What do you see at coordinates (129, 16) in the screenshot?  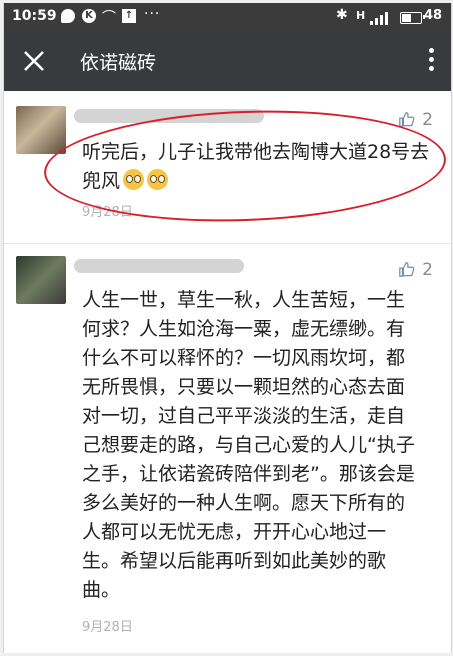 I see `upload-icon: ↑` at bounding box center [129, 16].